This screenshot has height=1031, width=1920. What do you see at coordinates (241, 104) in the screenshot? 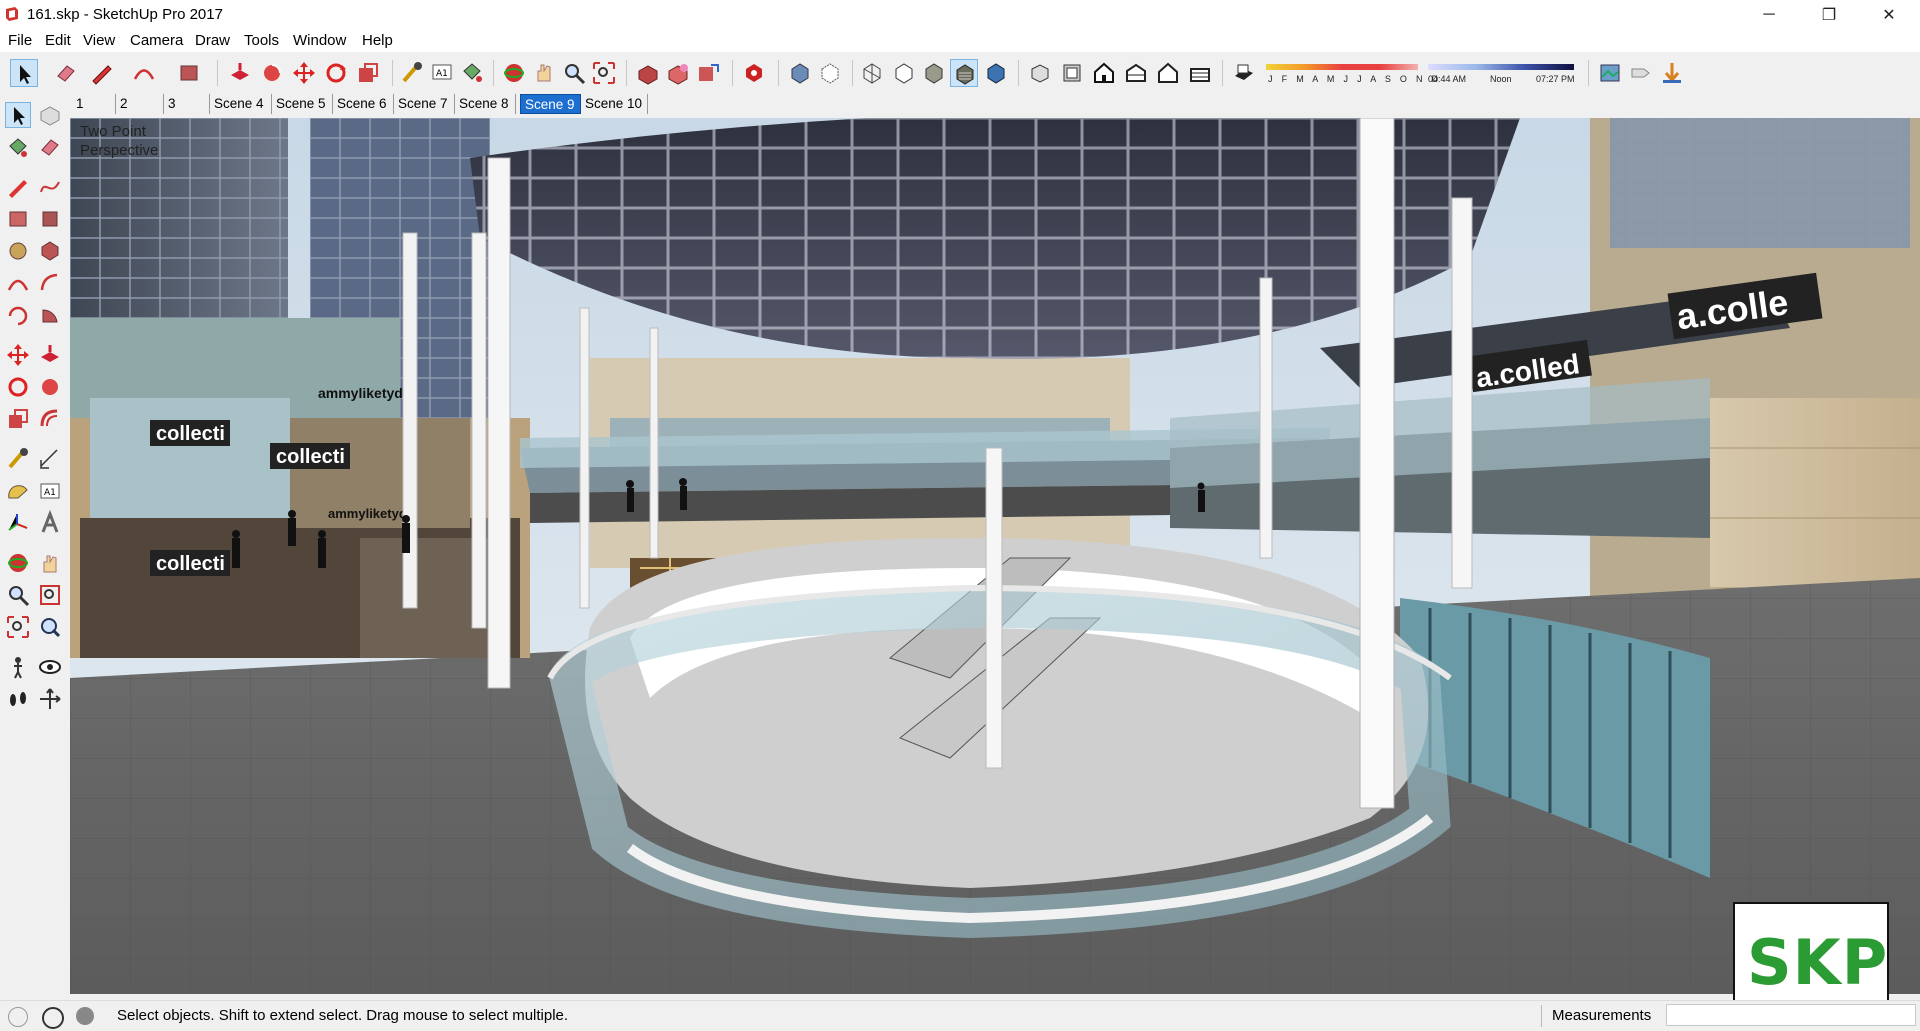
I see `scene-tab-4: Scene 4` at bounding box center [241, 104].